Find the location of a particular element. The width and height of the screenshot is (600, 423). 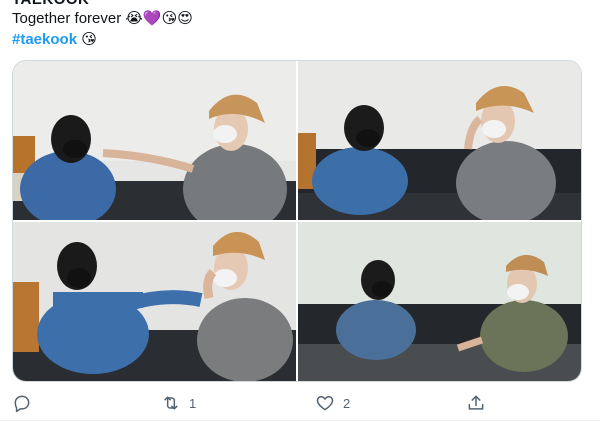

tweet-line-1: Together forever 😭💜😘😍 is located at coordinates (102, 18).